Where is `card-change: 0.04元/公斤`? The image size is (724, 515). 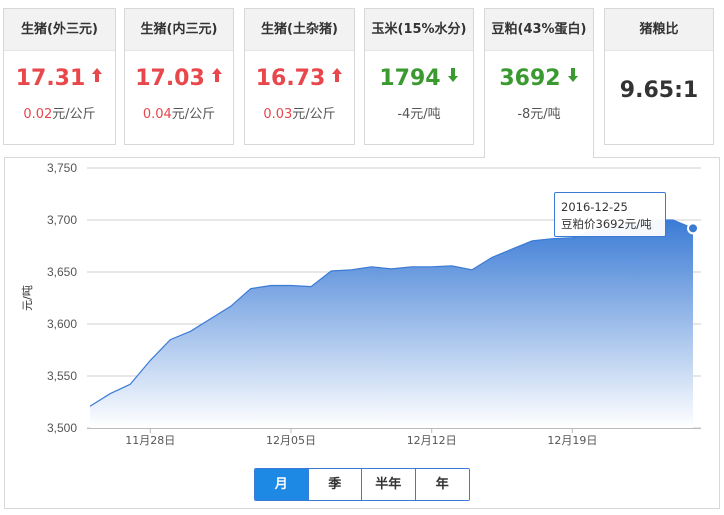
card-change: 0.04元/公斤 is located at coordinates (179, 112).